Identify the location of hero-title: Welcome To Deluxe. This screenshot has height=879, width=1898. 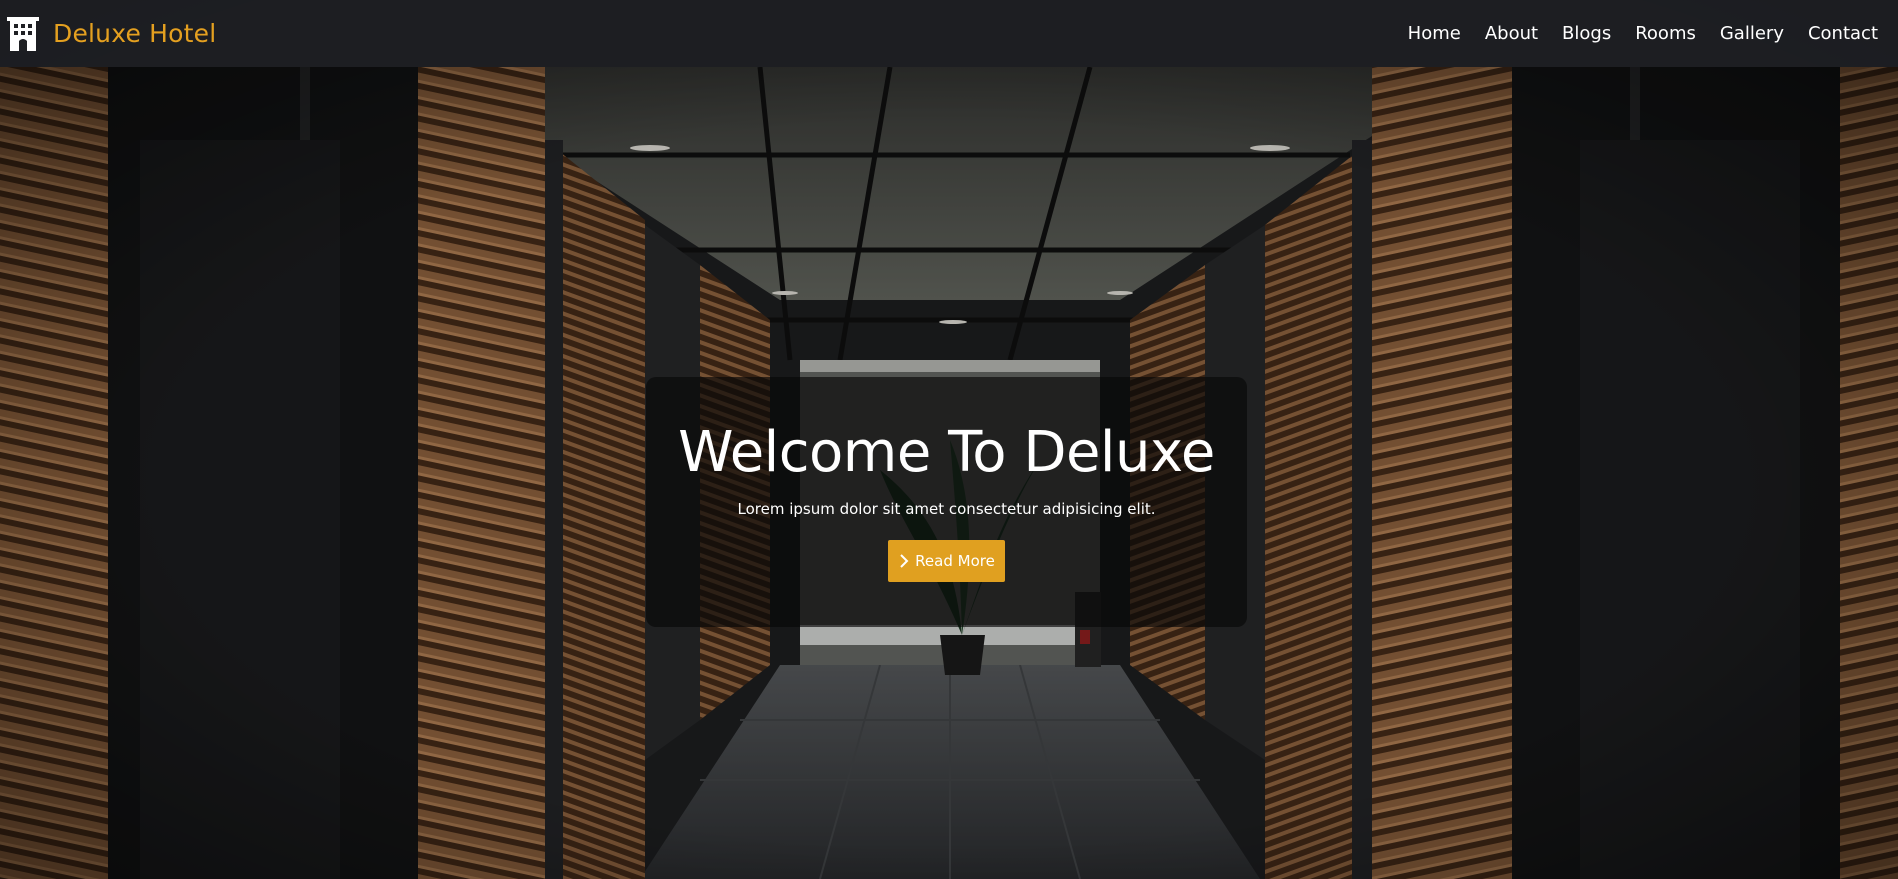
(946, 452).